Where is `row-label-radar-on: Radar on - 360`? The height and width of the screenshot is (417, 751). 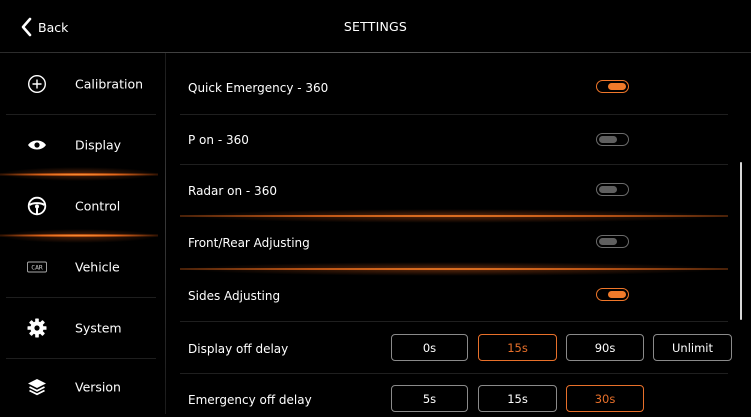
row-label-radar-on: Radar on - 360 is located at coordinates (232, 191).